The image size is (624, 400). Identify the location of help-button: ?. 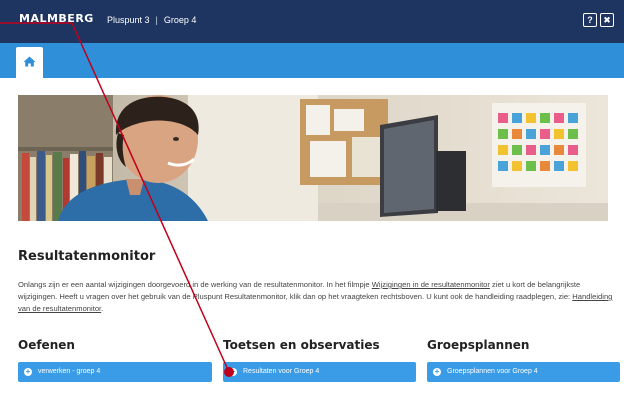
(590, 20).